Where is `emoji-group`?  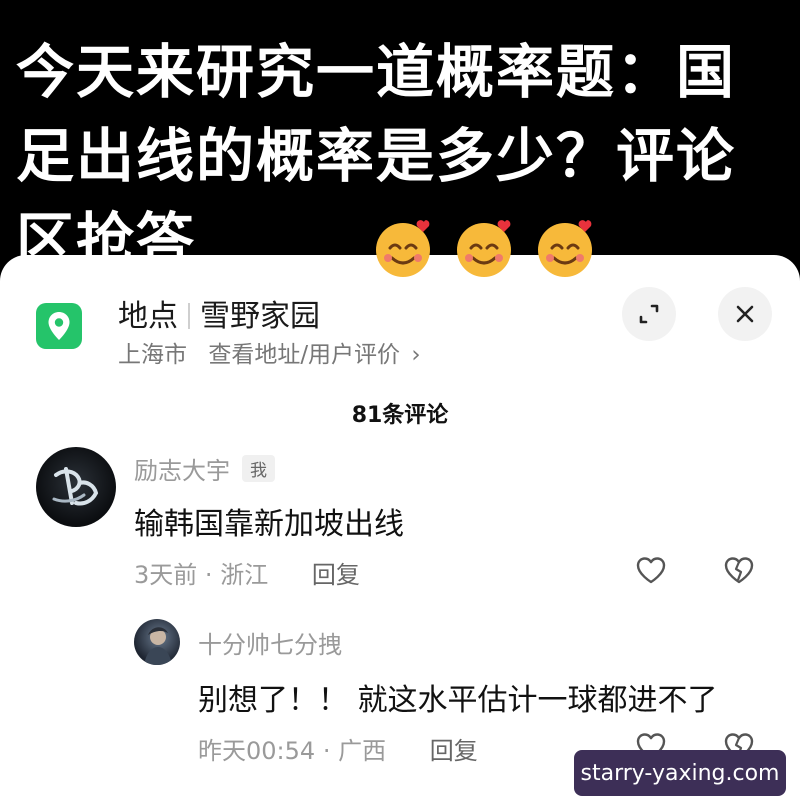
emoji-group is located at coordinates (490, 249).